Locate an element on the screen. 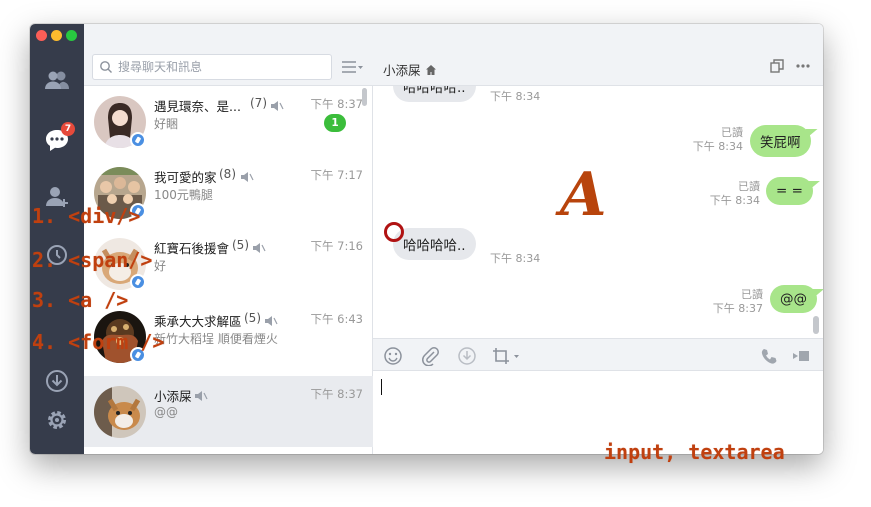 This screenshot has height=507, width=871. annotation-div: 1. <div/> is located at coordinates (86, 216).